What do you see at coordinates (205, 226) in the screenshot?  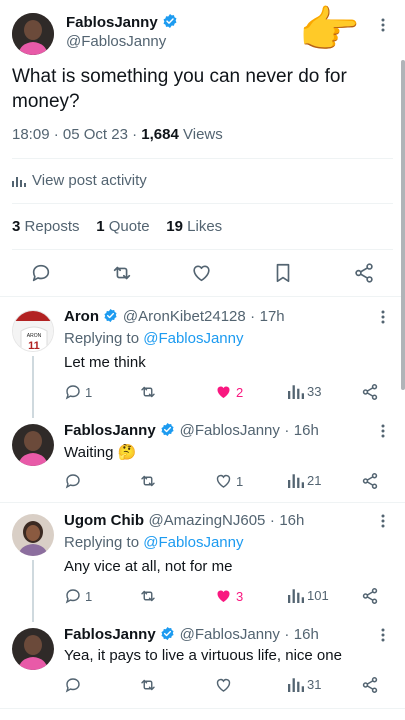 I see `likes-label: Likes` at bounding box center [205, 226].